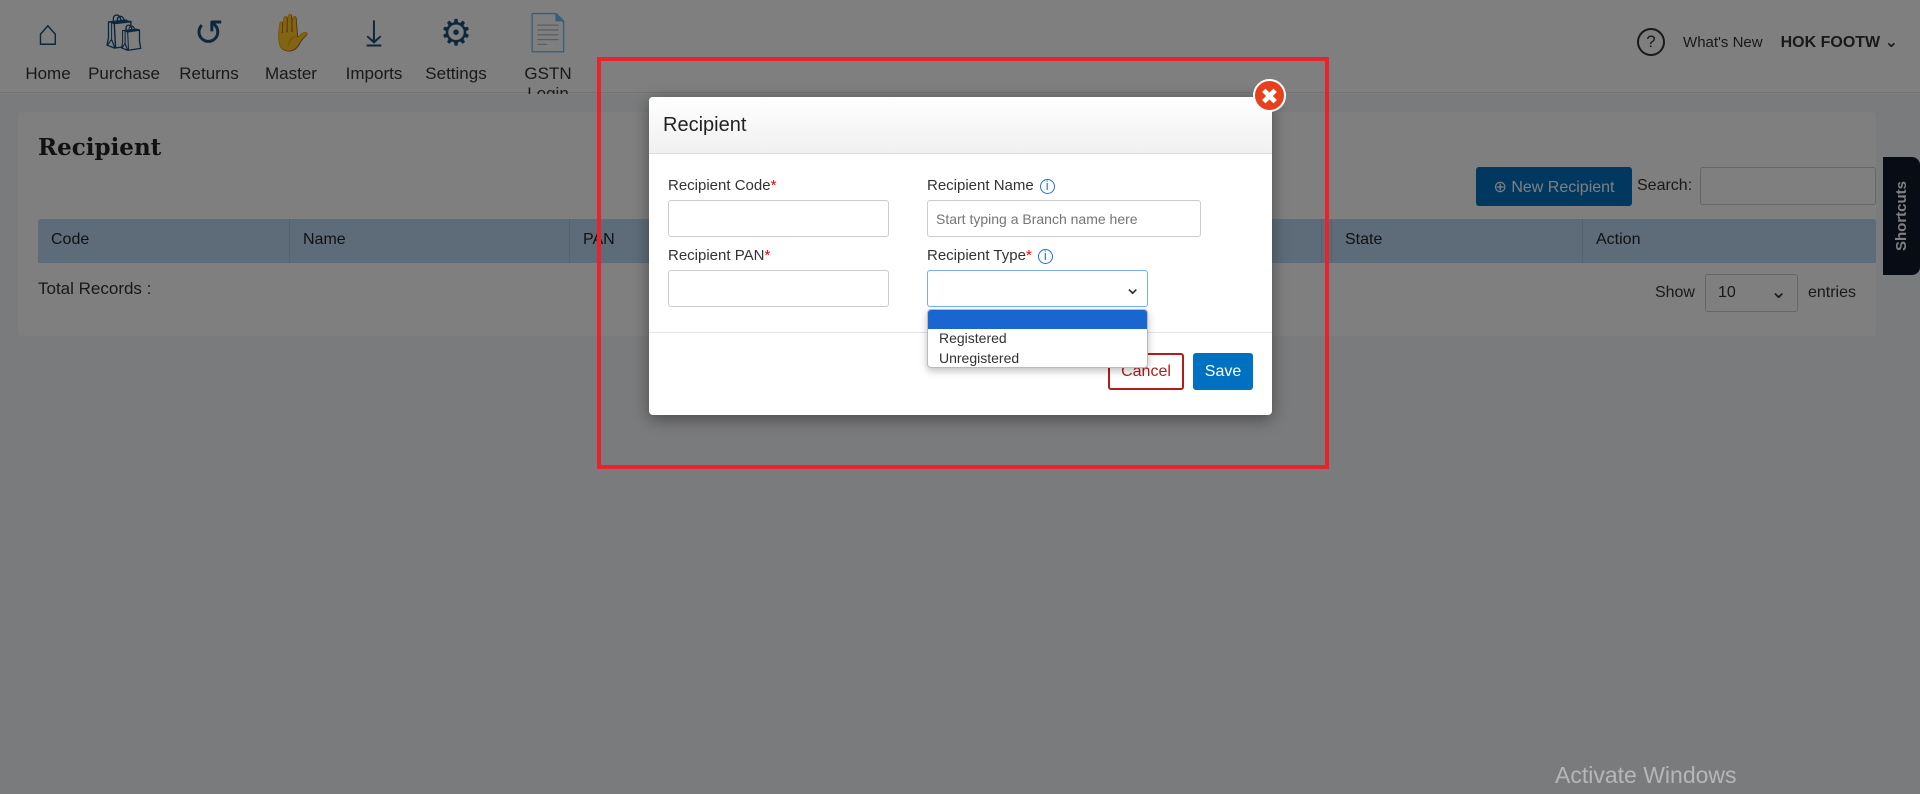 This screenshot has width=1920, height=794. Describe the element at coordinates (1037, 288) in the screenshot. I see `recipient-type-select: ⌄` at that location.